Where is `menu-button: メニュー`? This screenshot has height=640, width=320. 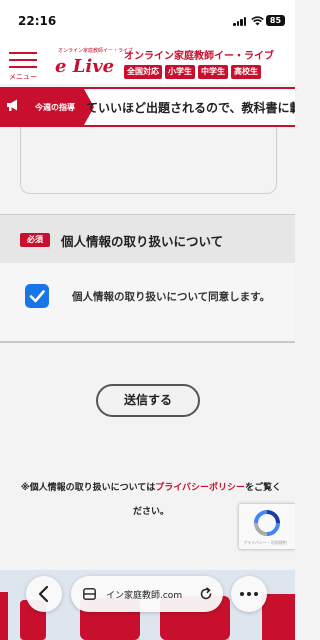
menu-button: メニュー is located at coordinates (23, 66).